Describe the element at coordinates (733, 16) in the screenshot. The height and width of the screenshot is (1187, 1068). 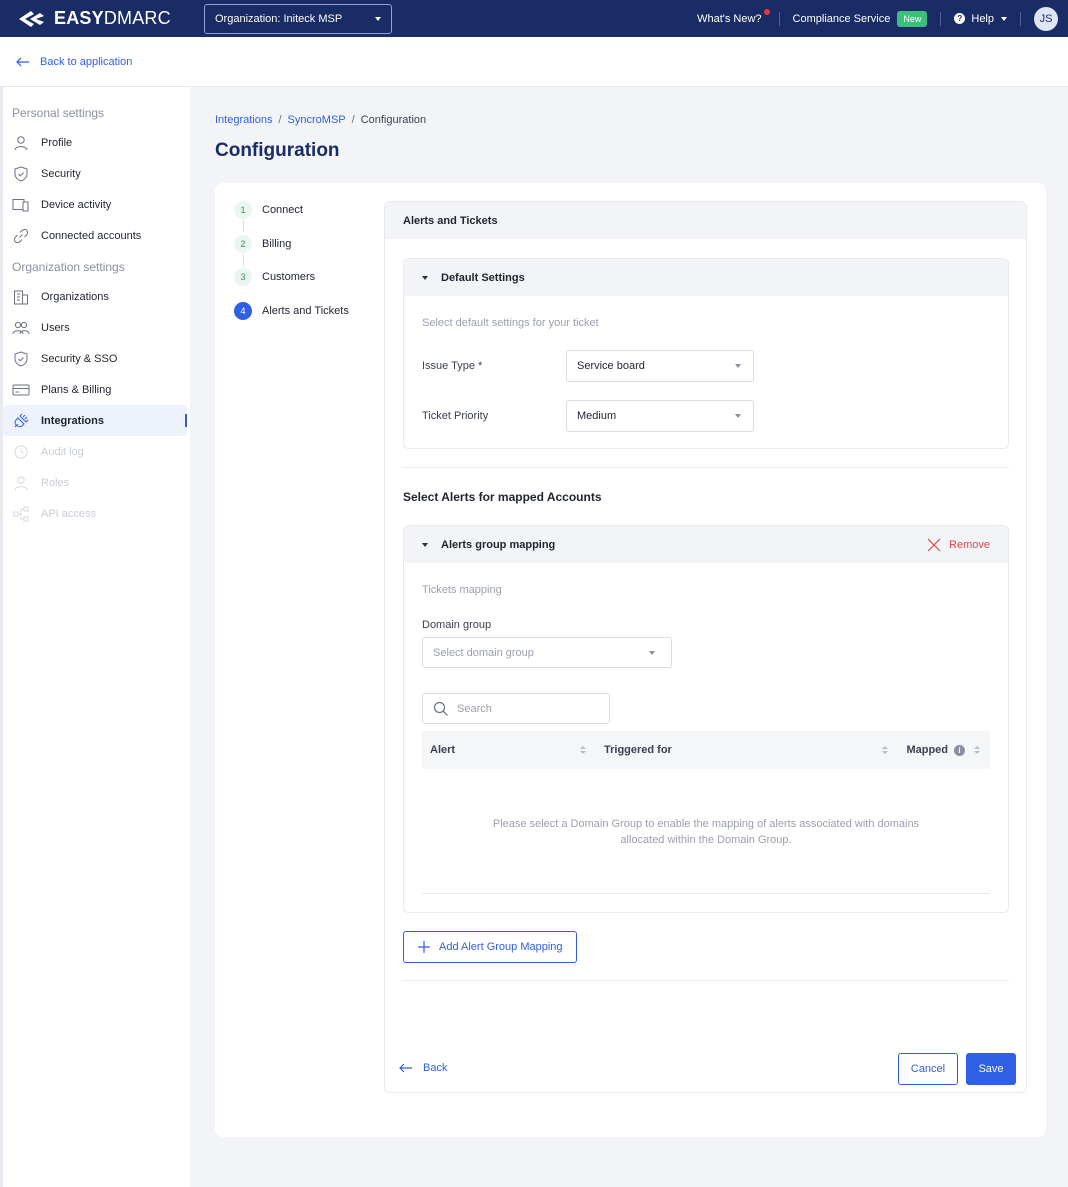
I see `whats-new-link: What's New?` at that location.